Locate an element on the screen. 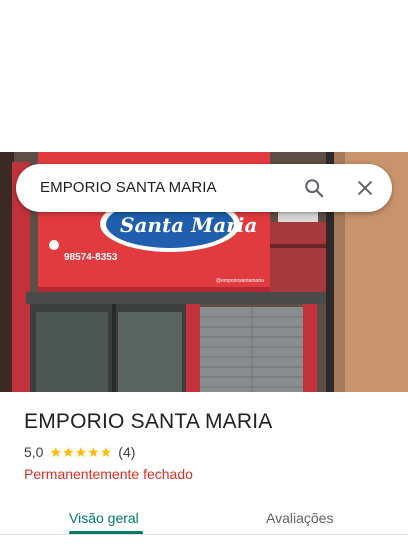 Image resolution: width=408 pixels, height=544 pixels. place-title: EMPORIO SANTA MARIA is located at coordinates (148, 421).